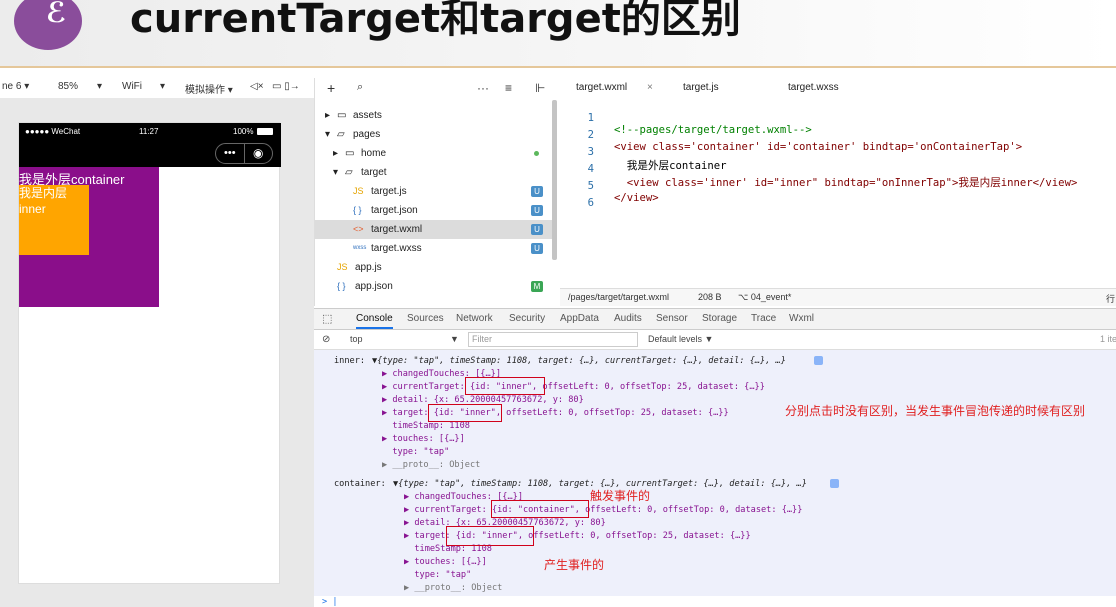  I want to click on simulate-operation-select: 模拟操作 ▾, so click(209, 88).